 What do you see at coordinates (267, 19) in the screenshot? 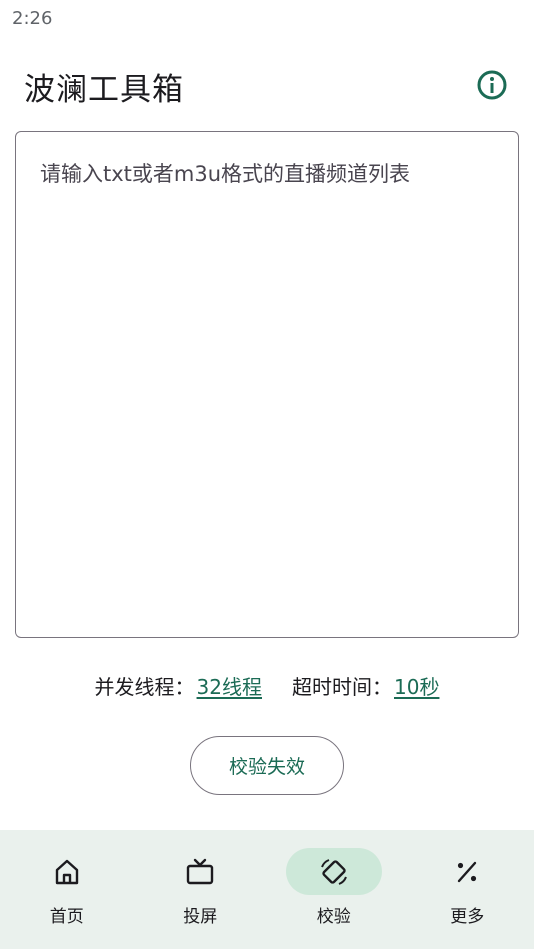
I see `status-bar: 2:26` at bounding box center [267, 19].